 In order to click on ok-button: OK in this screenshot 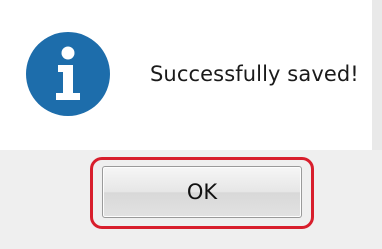, I will do `click(202, 192)`.